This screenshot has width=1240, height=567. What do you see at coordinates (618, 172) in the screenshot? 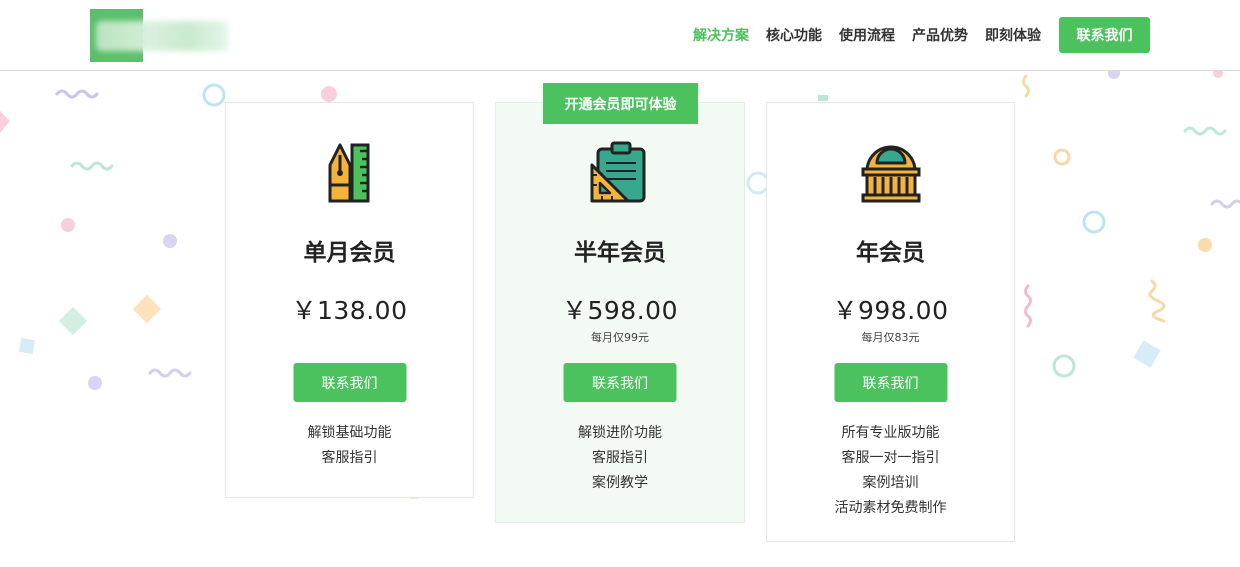
I see `clipboard-set-square-icon` at bounding box center [618, 172].